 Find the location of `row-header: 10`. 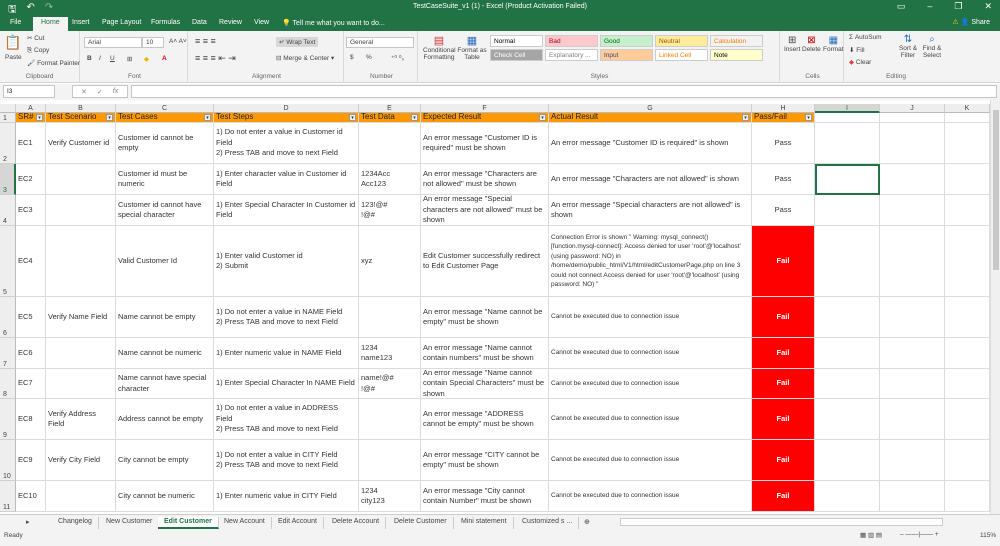

row-header: 10 is located at coordinates (8, 460).